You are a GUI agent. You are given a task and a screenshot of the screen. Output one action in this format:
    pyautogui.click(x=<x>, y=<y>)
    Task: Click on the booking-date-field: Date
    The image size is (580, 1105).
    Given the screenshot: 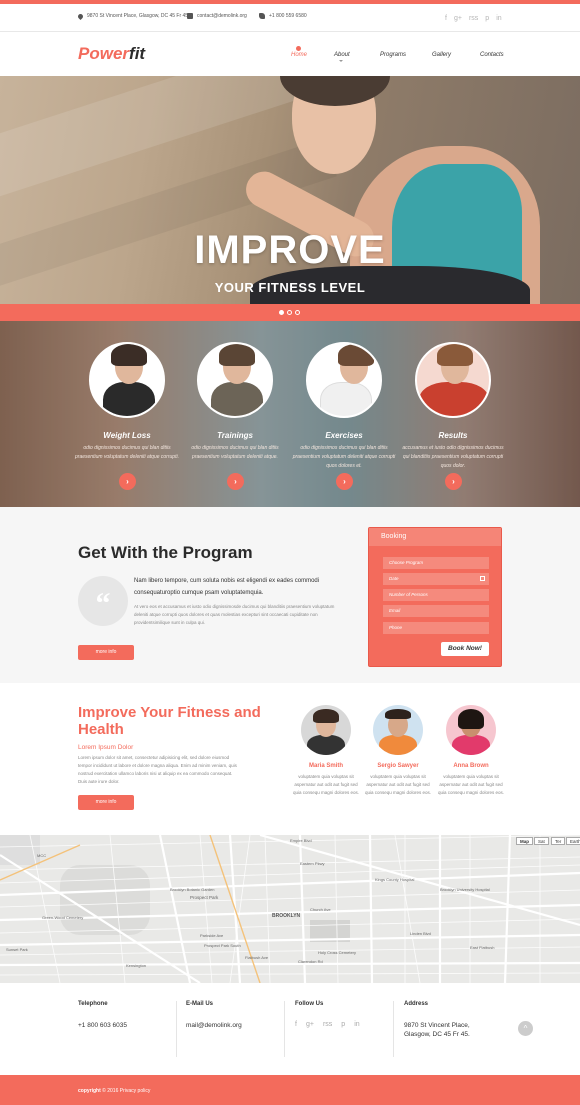 What is the action you would take?
    pyautogui.click(x=436, y=579)
    